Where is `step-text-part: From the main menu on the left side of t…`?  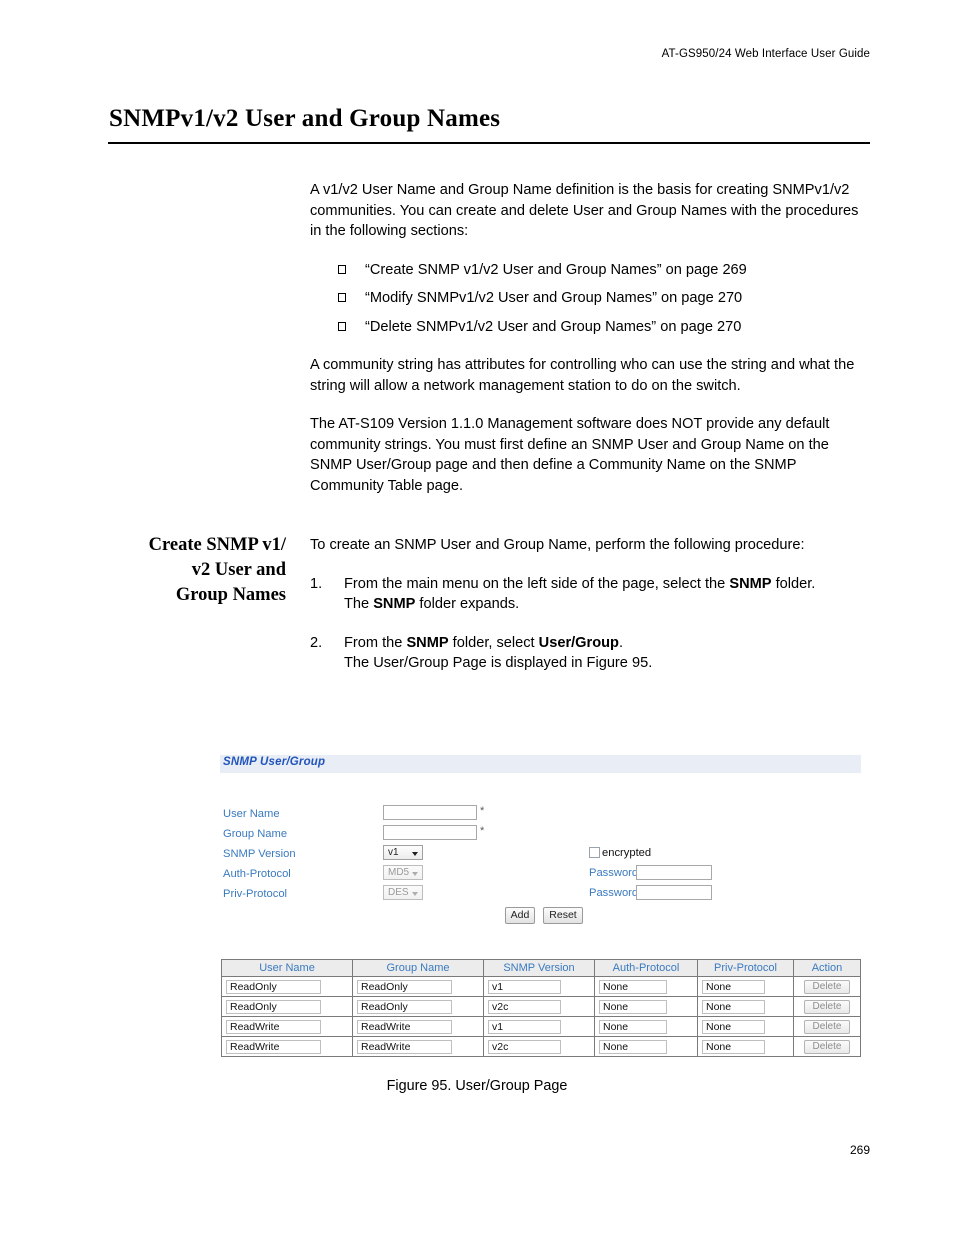 step-text-part: From the main menu on the left side of t… is located at coordinates (537, 583).